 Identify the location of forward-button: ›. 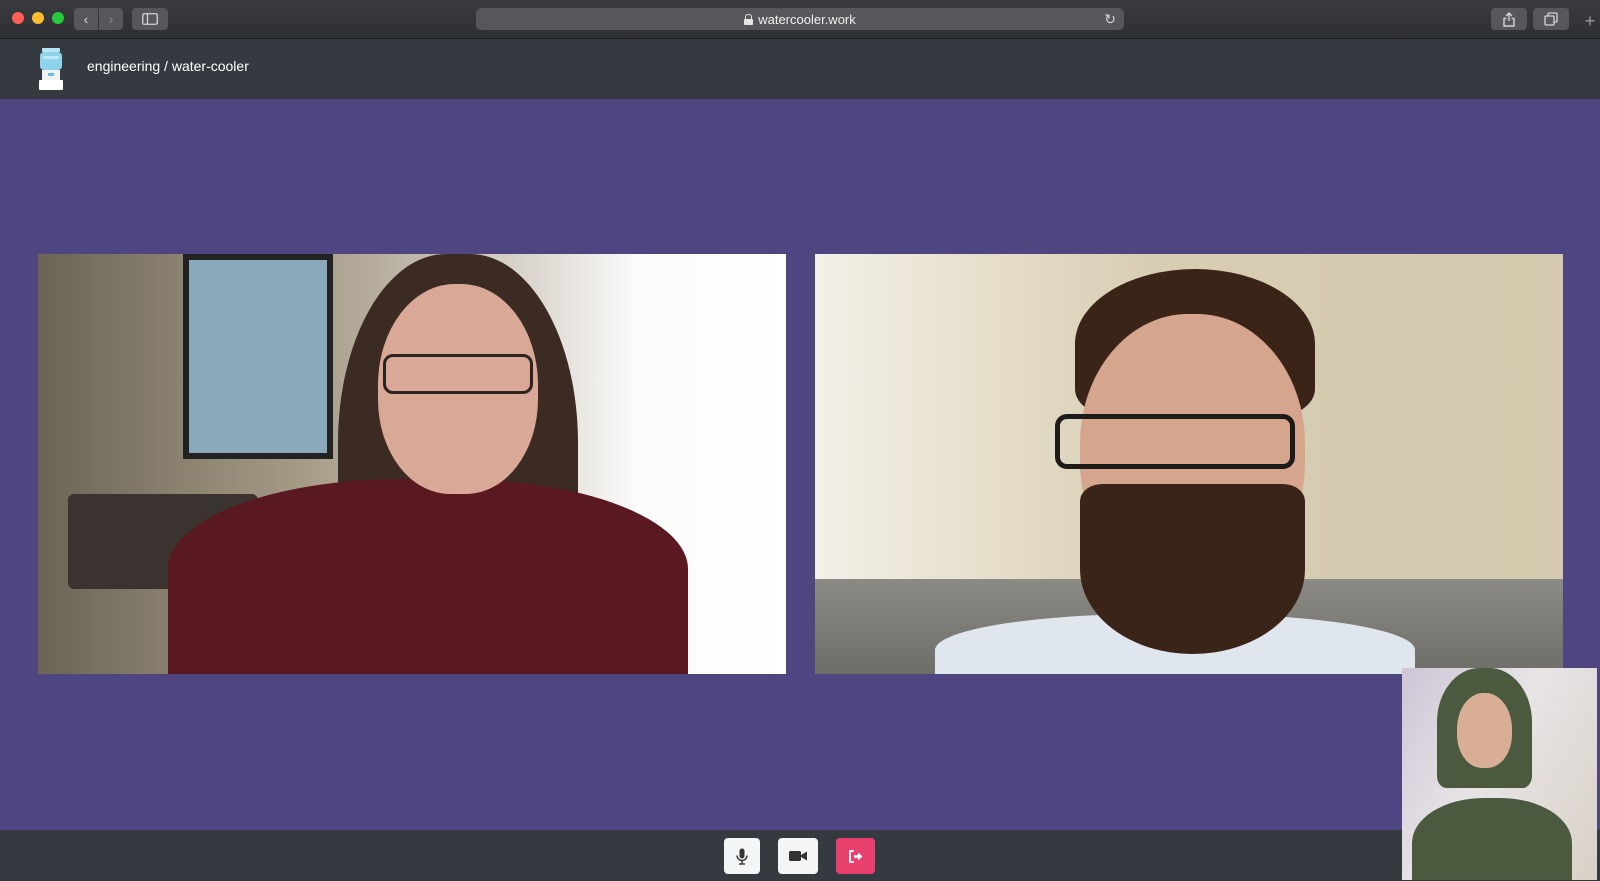
(111, 19).